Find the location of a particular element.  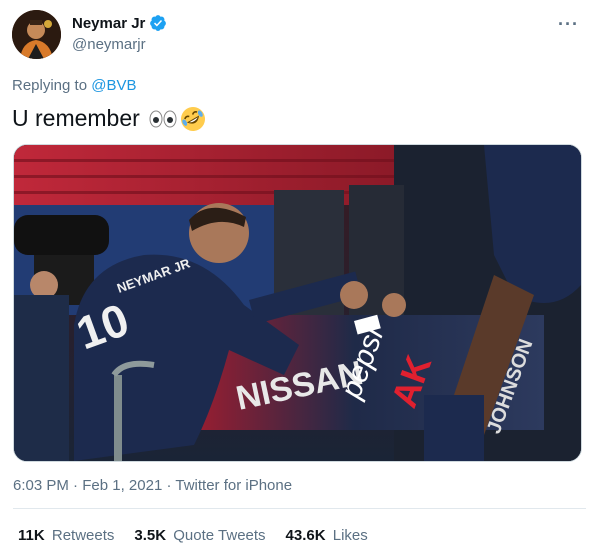

likes-label: Likes is located at coordinates (350, 535).